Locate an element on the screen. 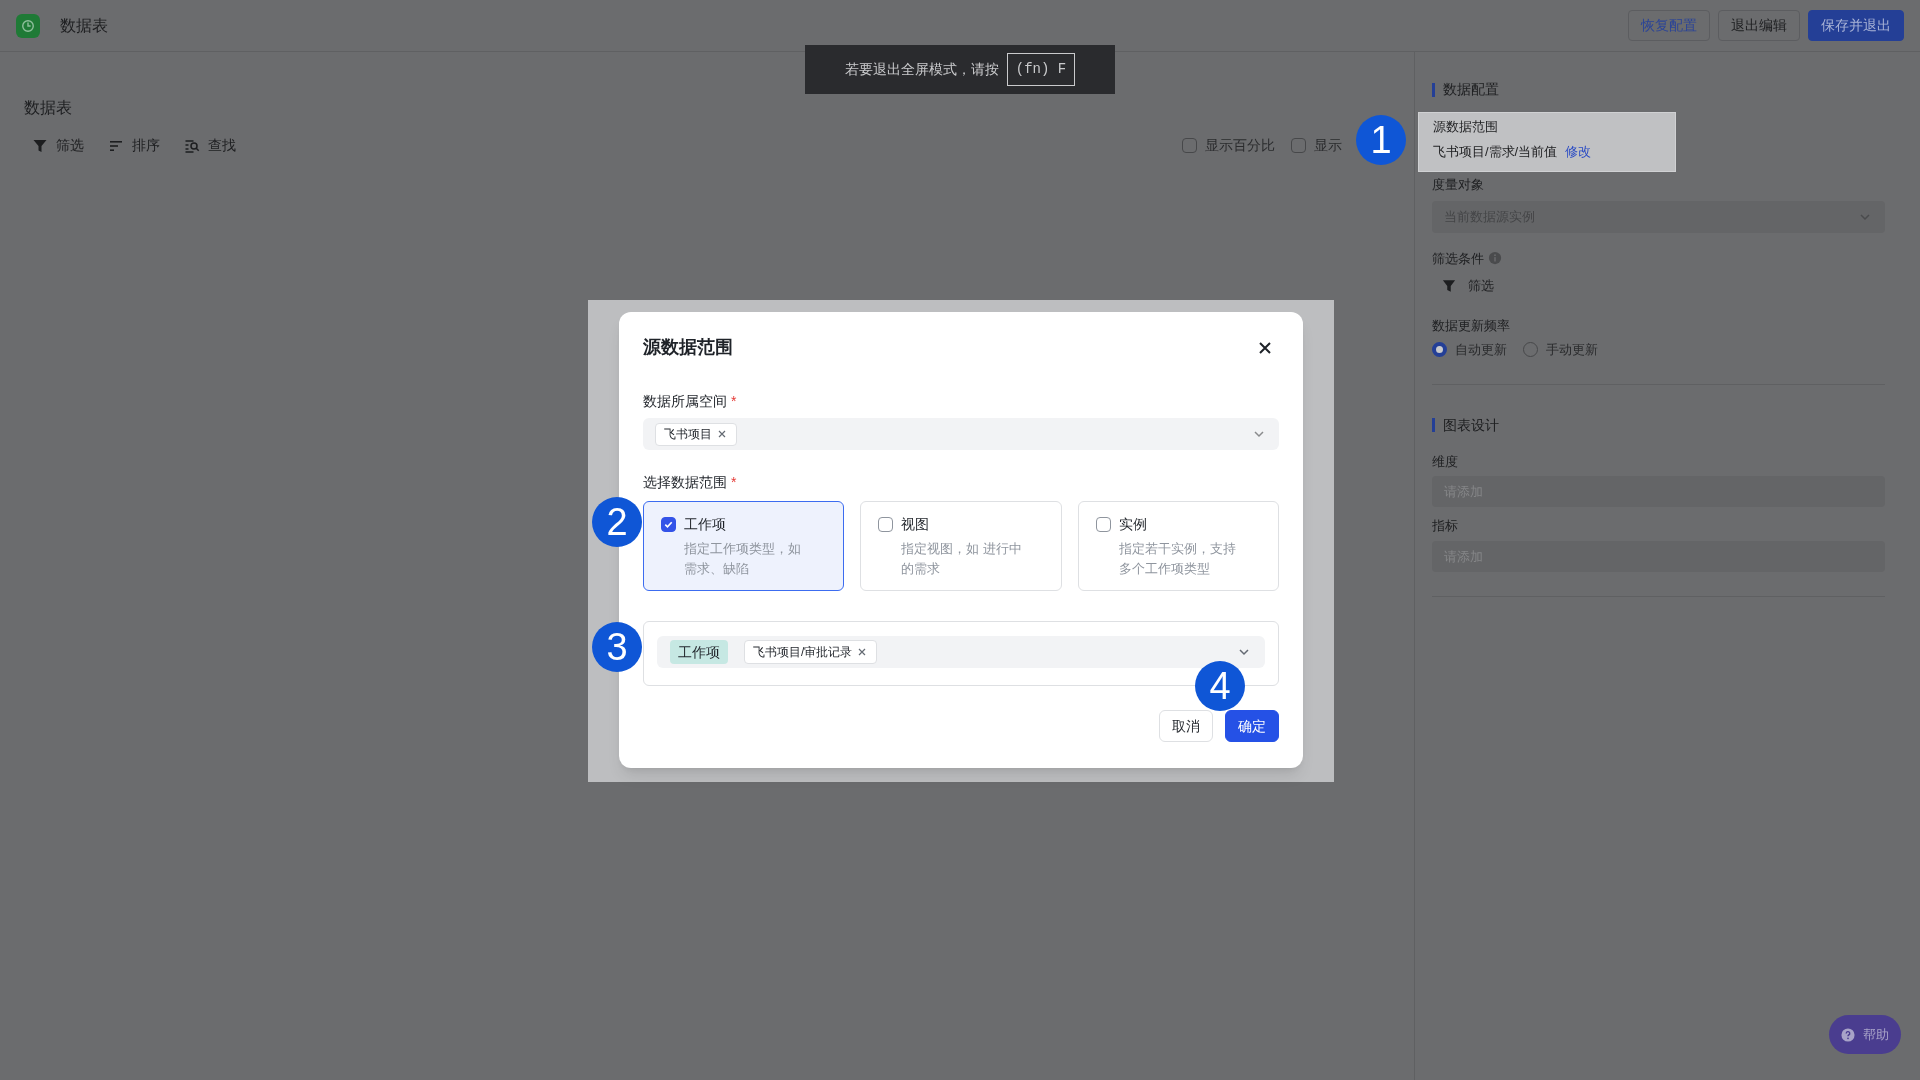 The height and width of the screenshot is (1080, 1920). option-description: 指定工作项类型，如需求、缺陷 is located at coordinates (743, 559).